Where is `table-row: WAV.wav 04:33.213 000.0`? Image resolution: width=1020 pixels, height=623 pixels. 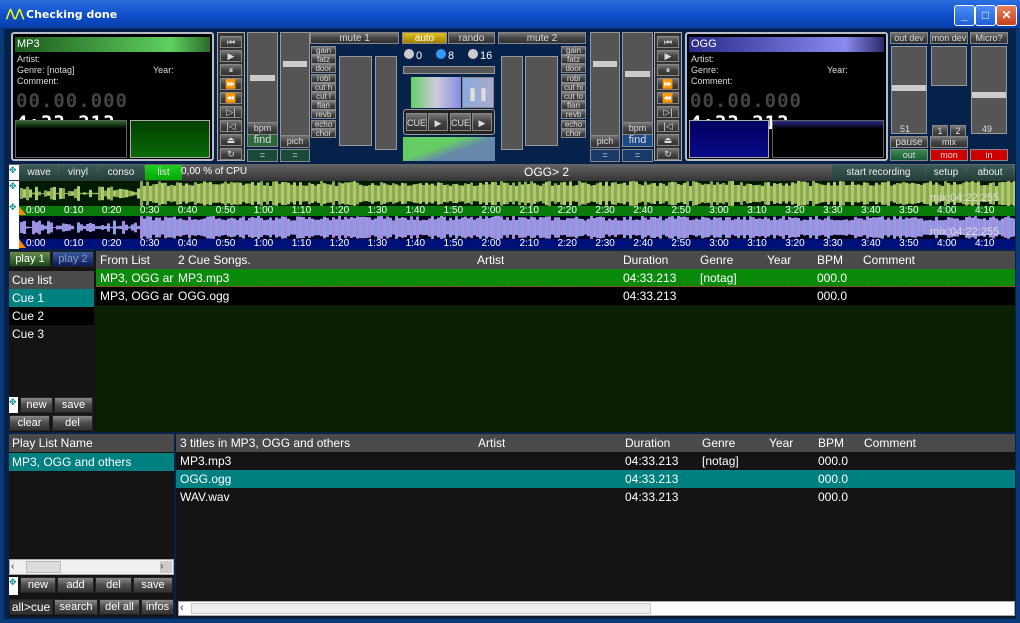 table-row: WAV.wav 04:33.213 000.0 is located at coordinates (595, 497).